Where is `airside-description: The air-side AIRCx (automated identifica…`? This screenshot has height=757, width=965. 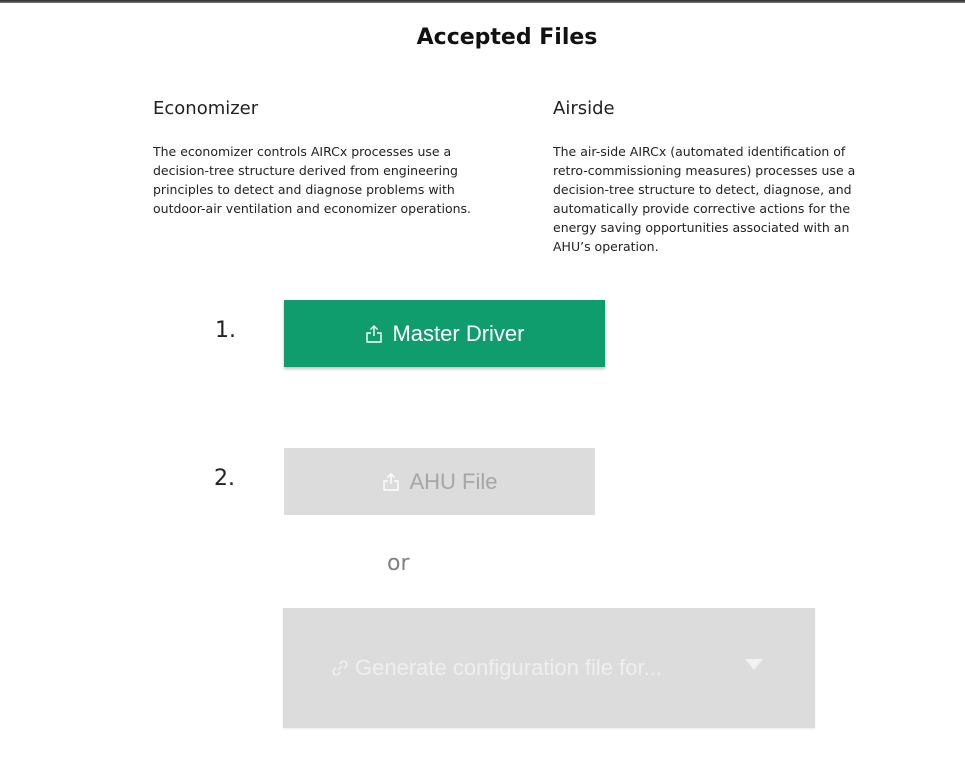
airside-description: The air-side AIRCx (automated identifica… is located at coordinates (704, 199).